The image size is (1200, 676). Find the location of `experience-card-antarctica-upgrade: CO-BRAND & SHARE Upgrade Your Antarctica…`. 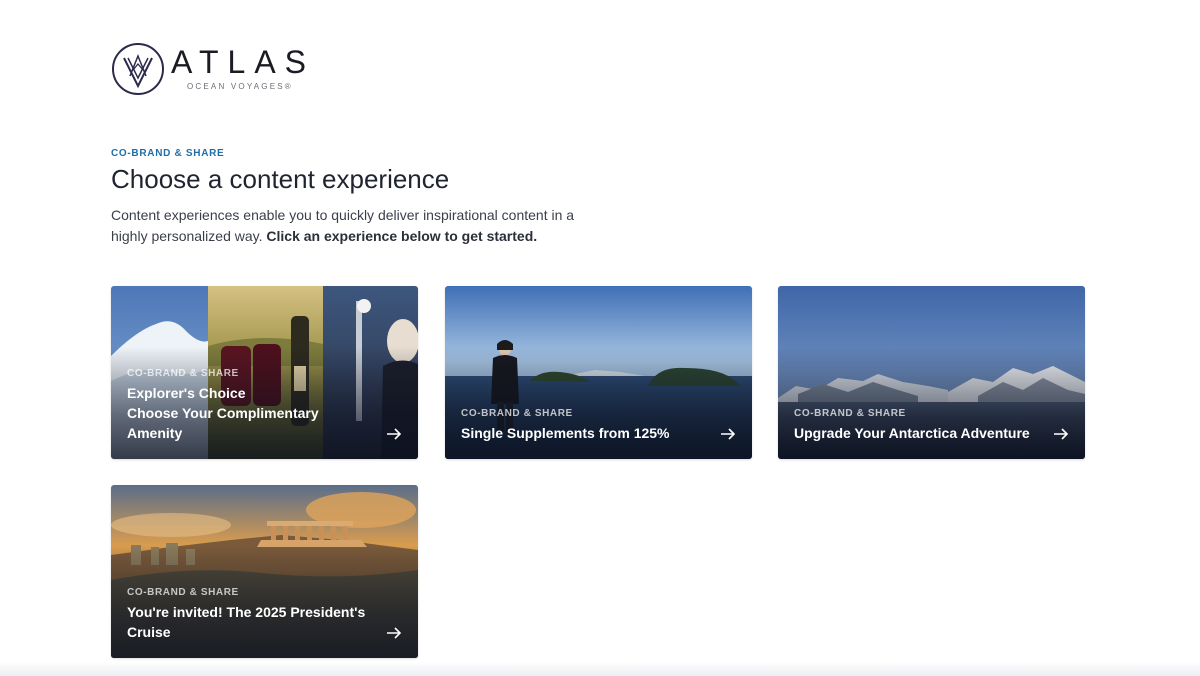

experience-card-antarctica-upgrade: CO-BRAND & SHARE Upgrade Your Antarctica… is located at coordinates (931, 372).